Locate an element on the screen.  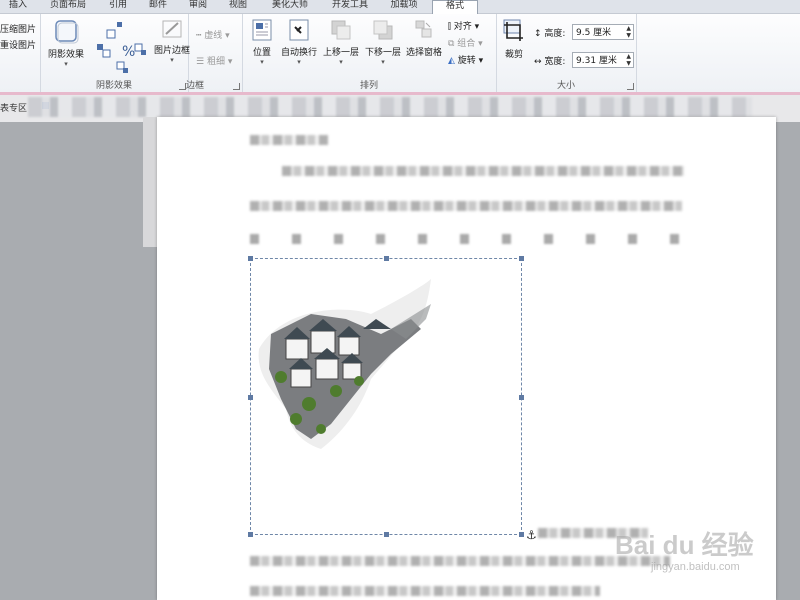
group-objects-label: 组合 is located at coordinates (466, 44).